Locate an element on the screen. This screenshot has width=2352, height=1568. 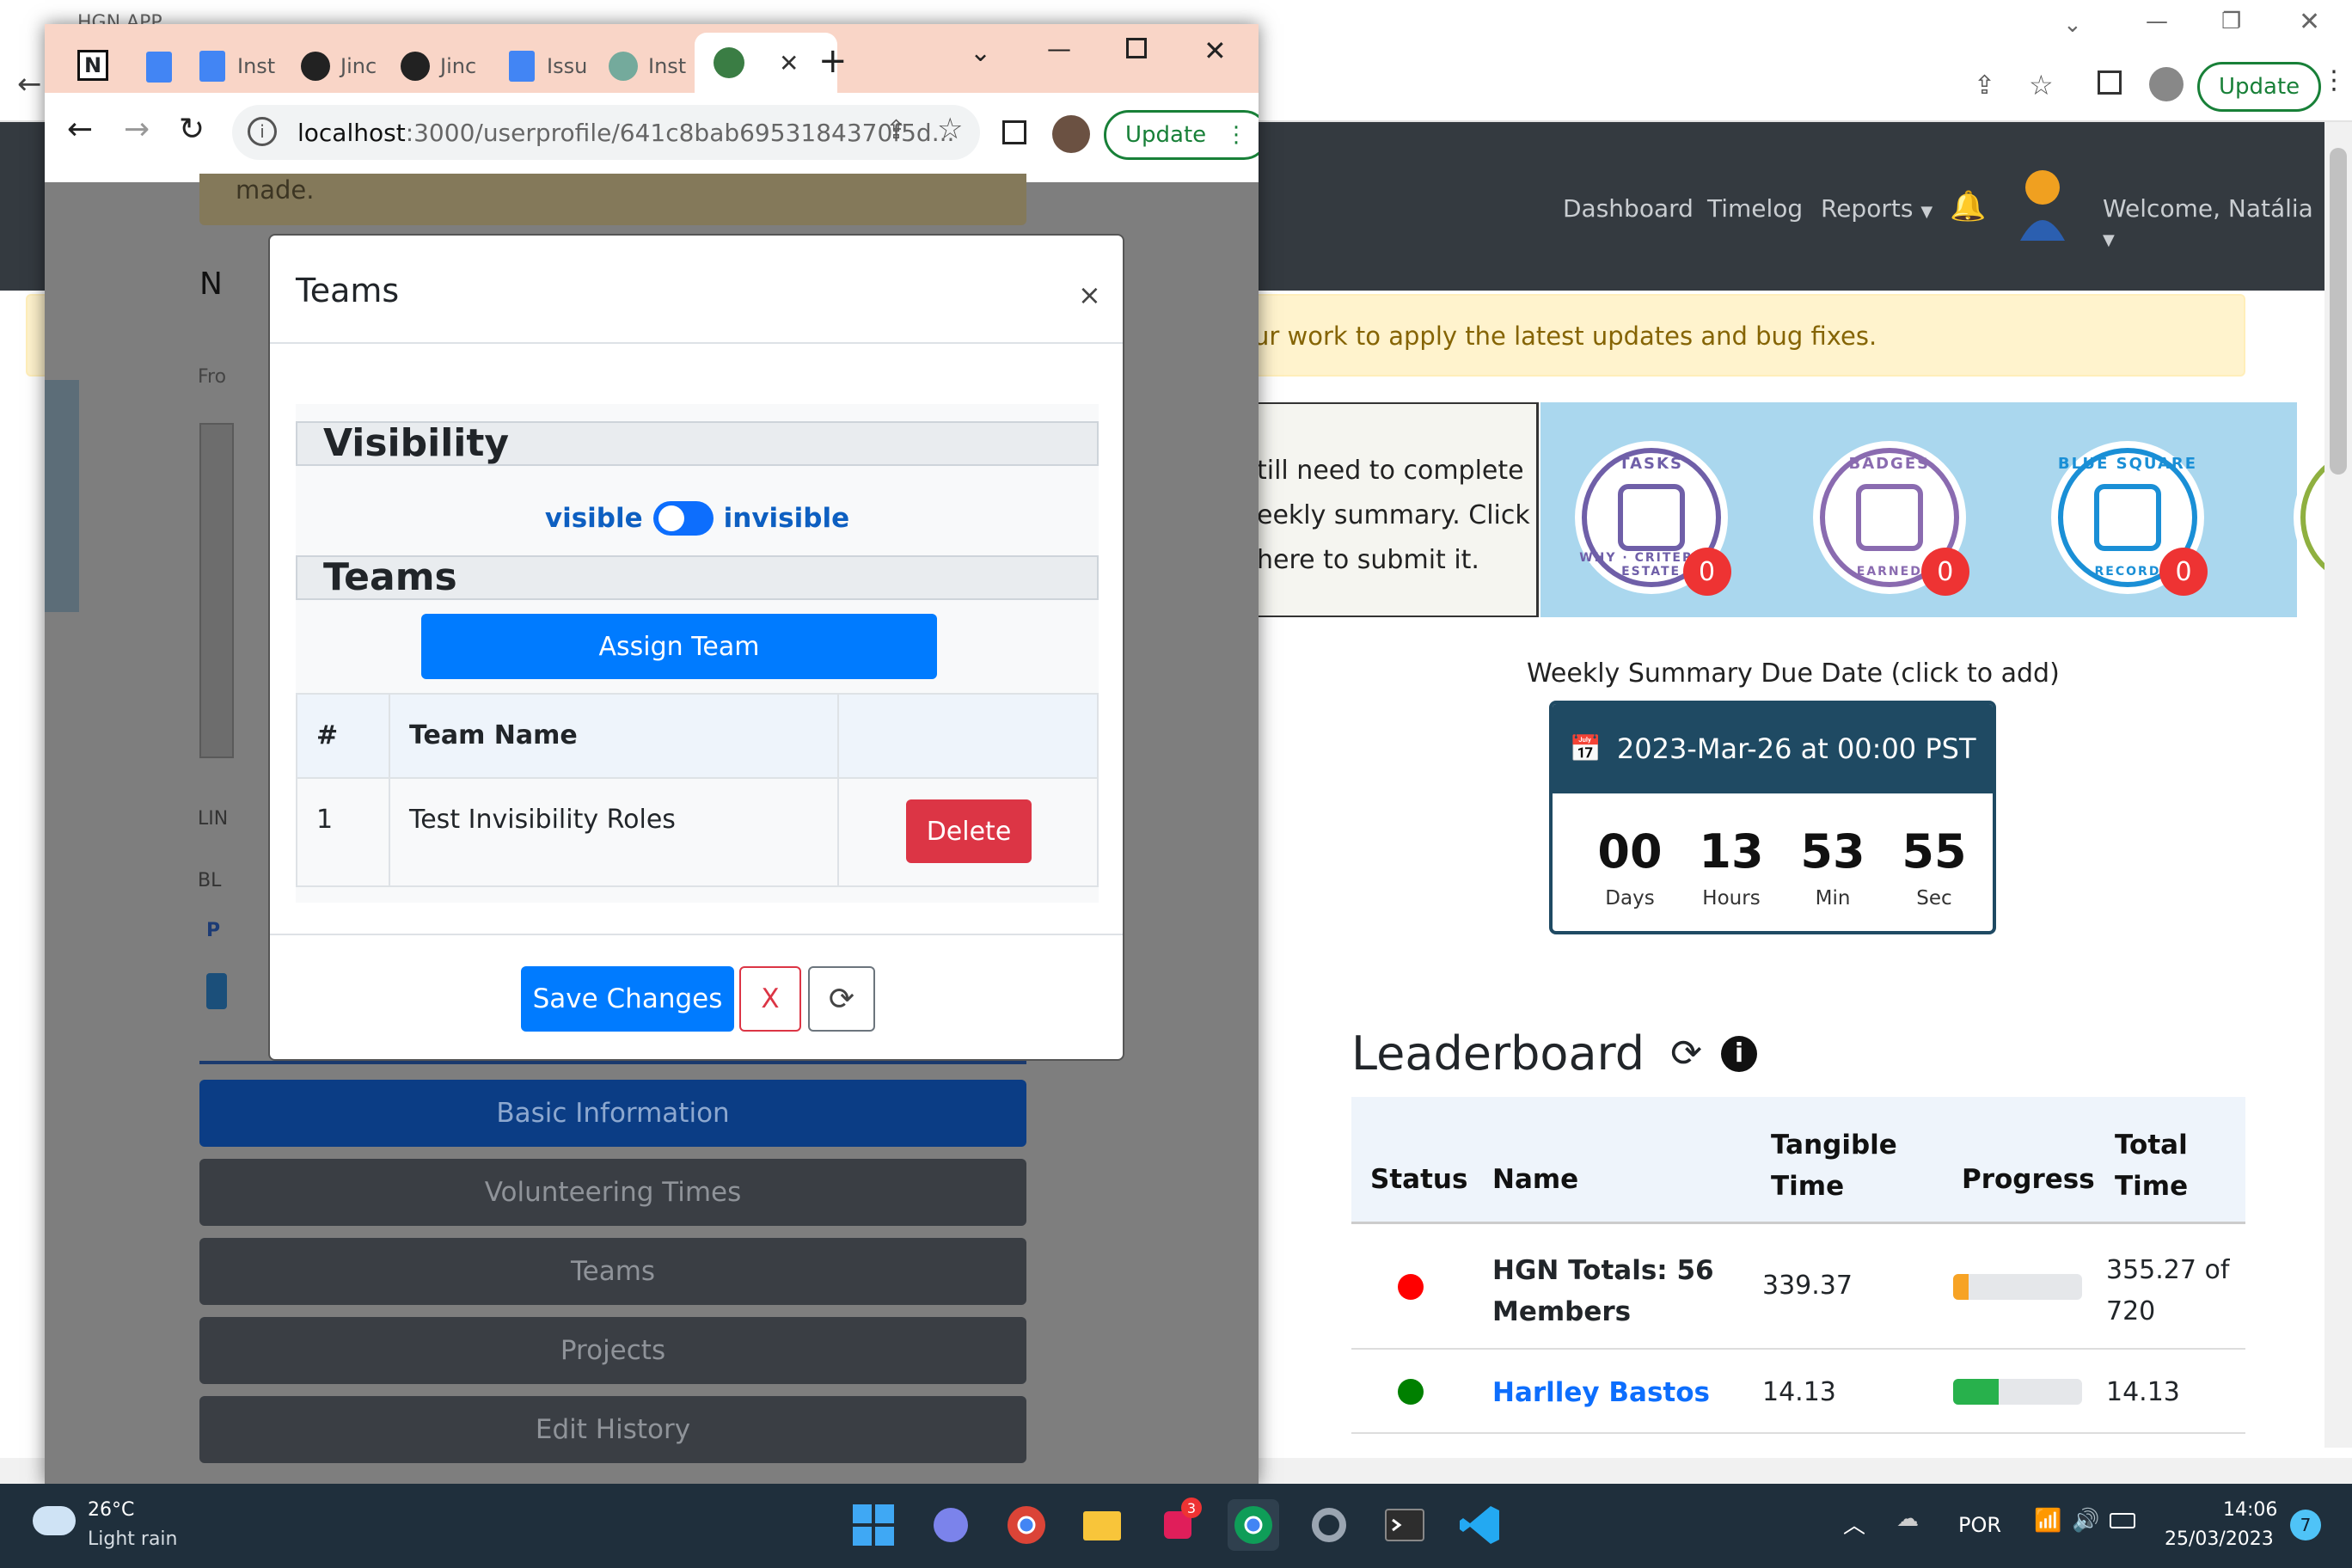
delete-button: Delete is located at coordinates (969, 831).